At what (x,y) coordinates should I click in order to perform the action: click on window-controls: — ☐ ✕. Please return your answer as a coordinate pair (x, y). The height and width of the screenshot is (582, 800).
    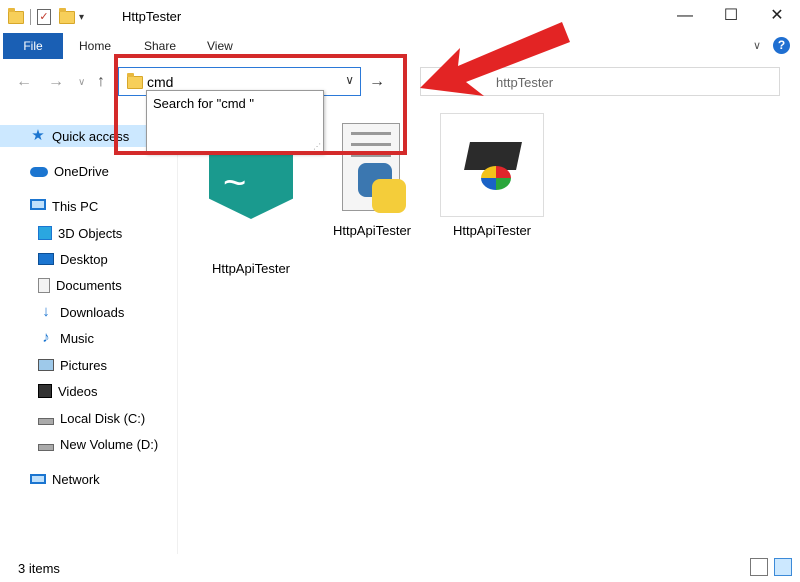
    Looking at the image, I should click on (731, 16).